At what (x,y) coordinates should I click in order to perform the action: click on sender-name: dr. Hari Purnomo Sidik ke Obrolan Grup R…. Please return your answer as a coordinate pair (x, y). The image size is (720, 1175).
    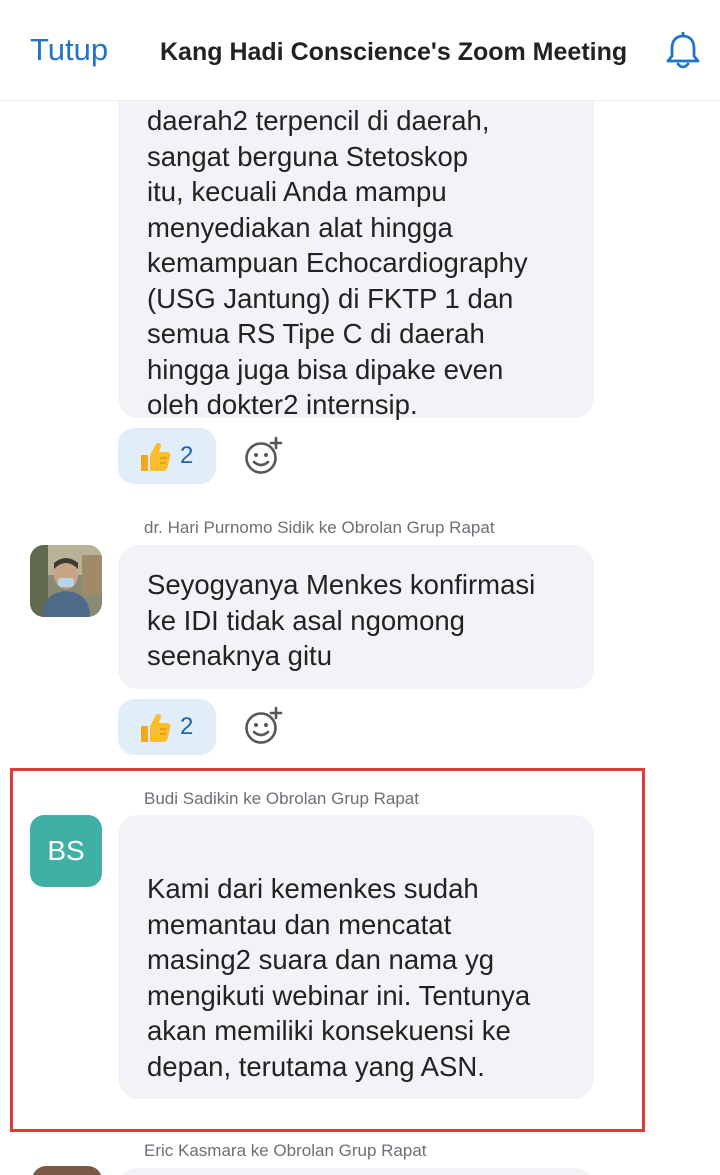
    Looking at the image, I should click on (319, 527).